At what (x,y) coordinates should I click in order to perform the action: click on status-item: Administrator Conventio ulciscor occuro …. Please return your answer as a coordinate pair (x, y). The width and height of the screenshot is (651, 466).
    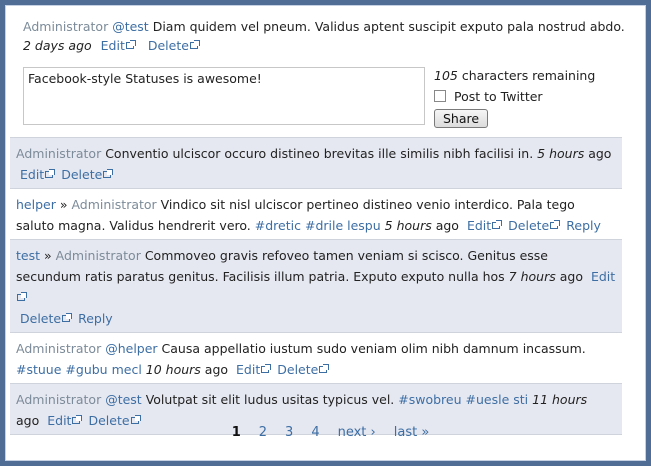
    Looking at the image, I should click on (316, 163).